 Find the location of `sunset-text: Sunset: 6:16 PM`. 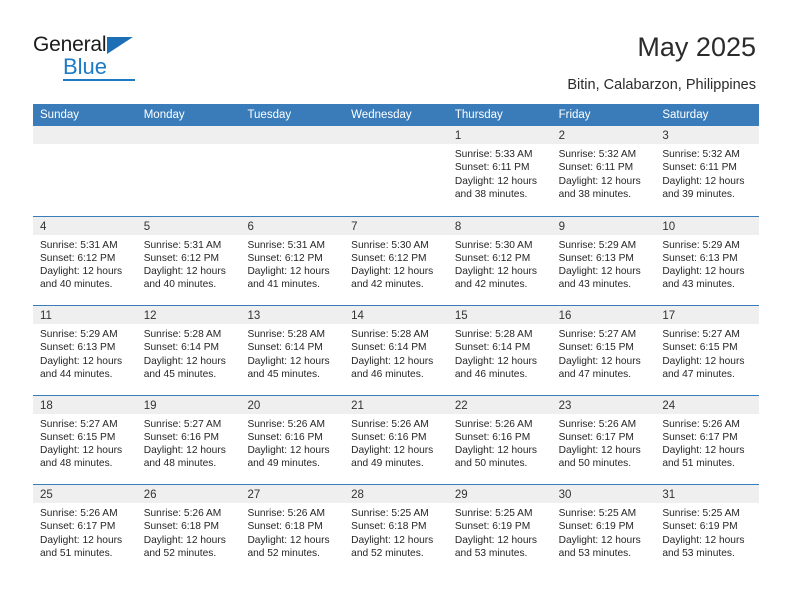

sunset-text: Sunset: 6:16 PM is located at coordinates (285, 437).